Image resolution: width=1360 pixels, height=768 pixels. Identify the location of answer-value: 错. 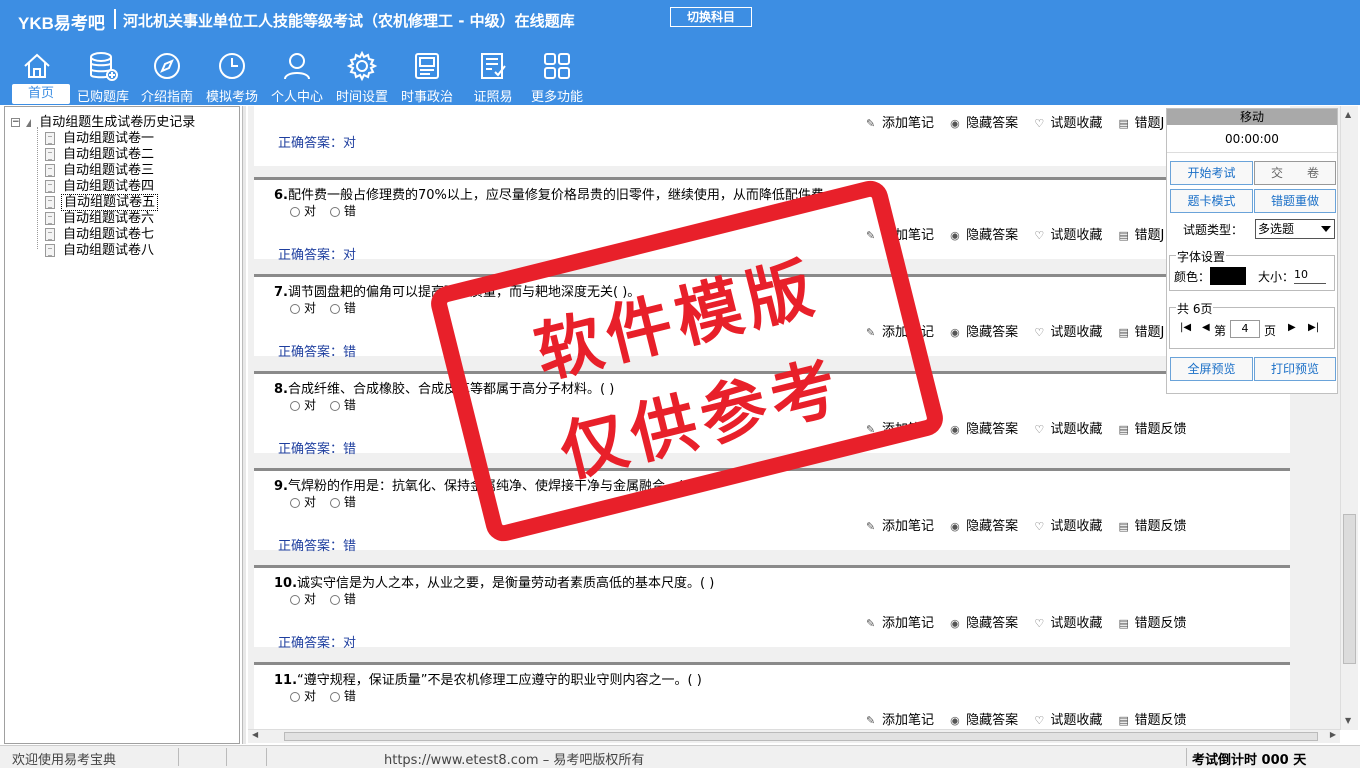
(350, 449).